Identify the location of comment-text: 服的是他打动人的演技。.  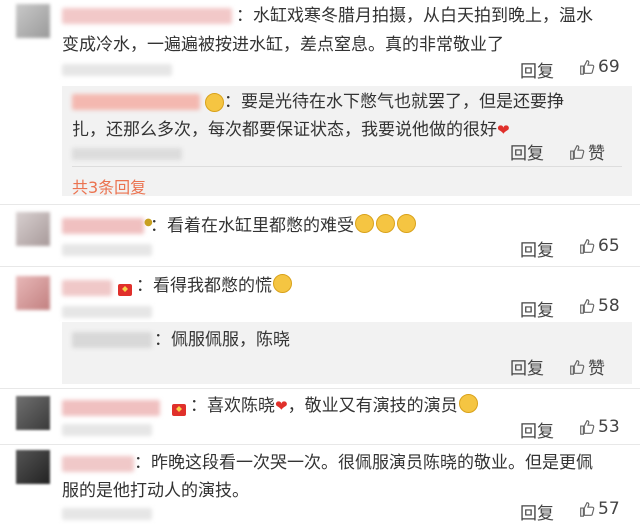
(155, 491).